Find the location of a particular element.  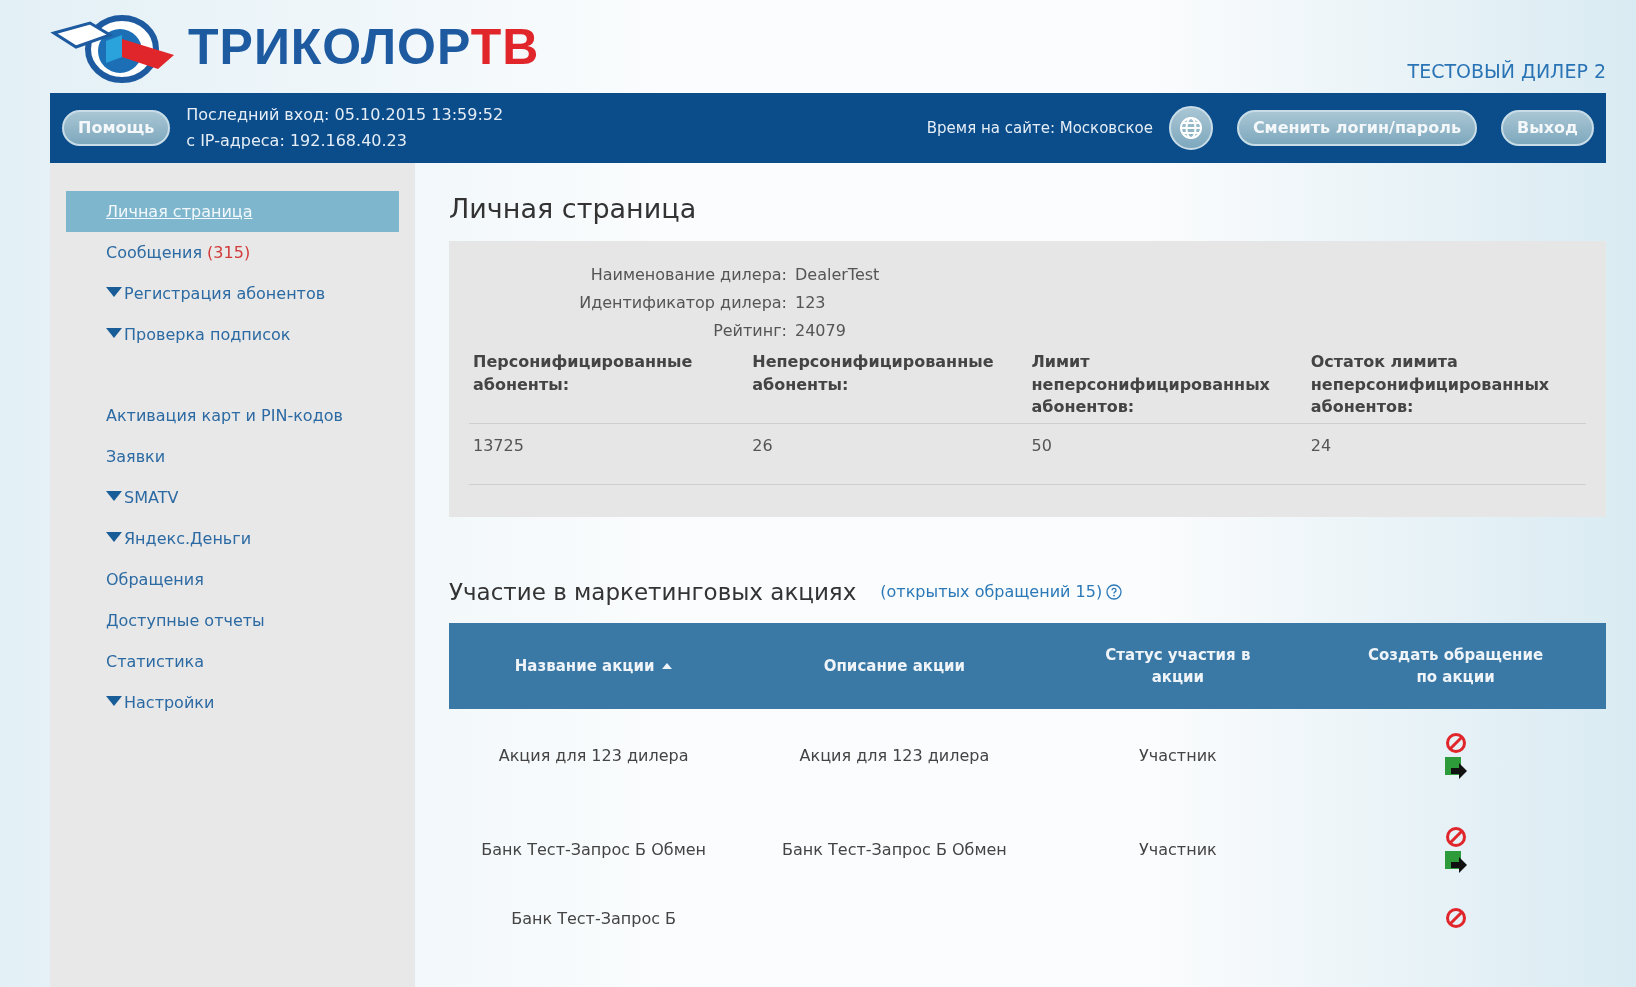

sidebar-link: Заявки is located at coordinates (232, 456).